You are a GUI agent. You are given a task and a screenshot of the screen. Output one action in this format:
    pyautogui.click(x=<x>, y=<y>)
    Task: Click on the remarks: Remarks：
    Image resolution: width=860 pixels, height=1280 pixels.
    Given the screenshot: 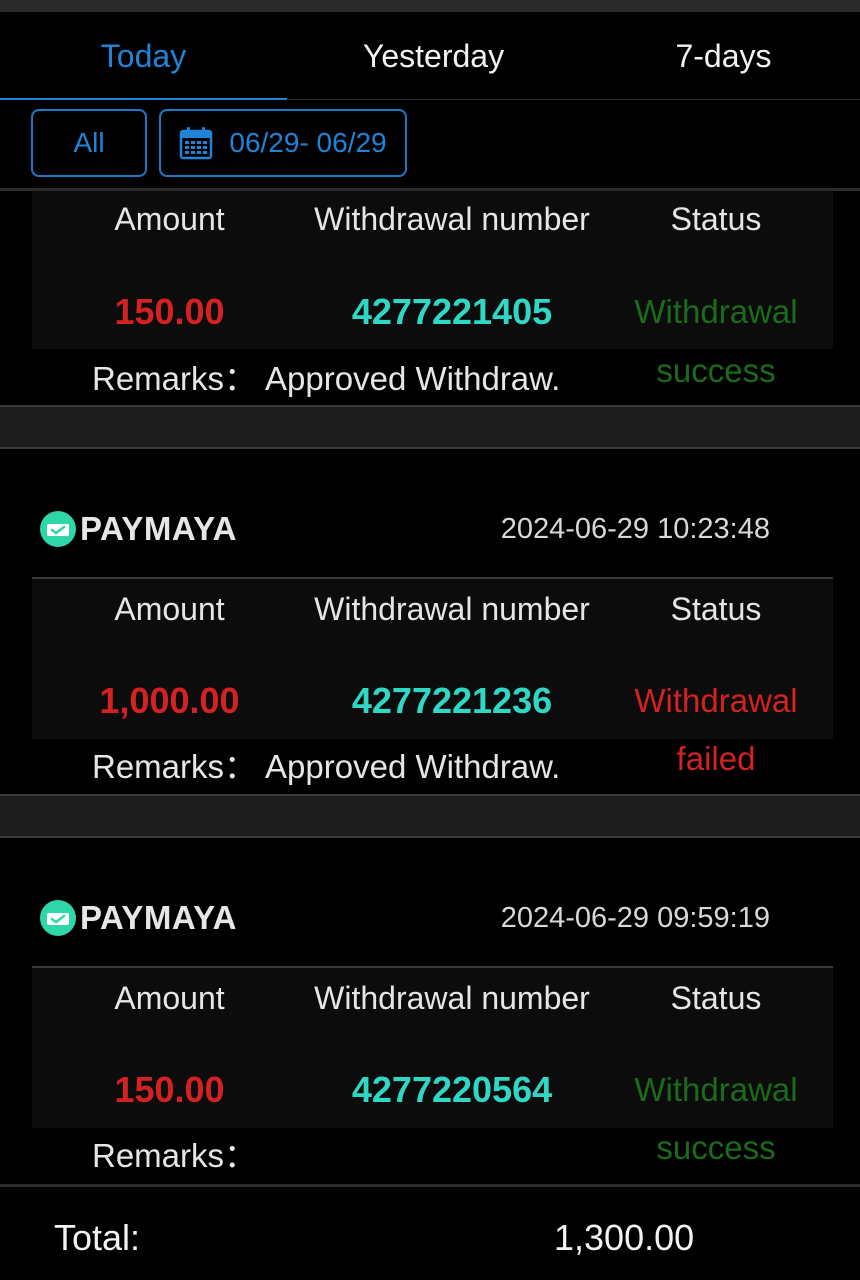 What is the action you would take?
    pyautogui.click(x=178, y=1153)
    